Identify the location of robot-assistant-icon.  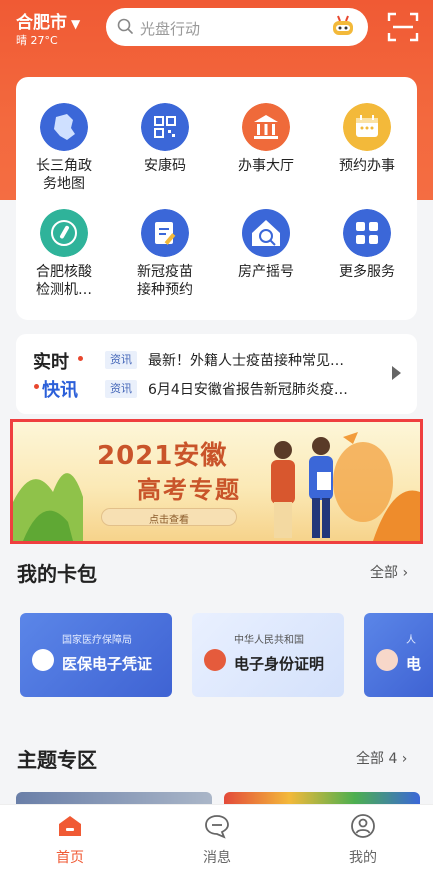
(343, 27).